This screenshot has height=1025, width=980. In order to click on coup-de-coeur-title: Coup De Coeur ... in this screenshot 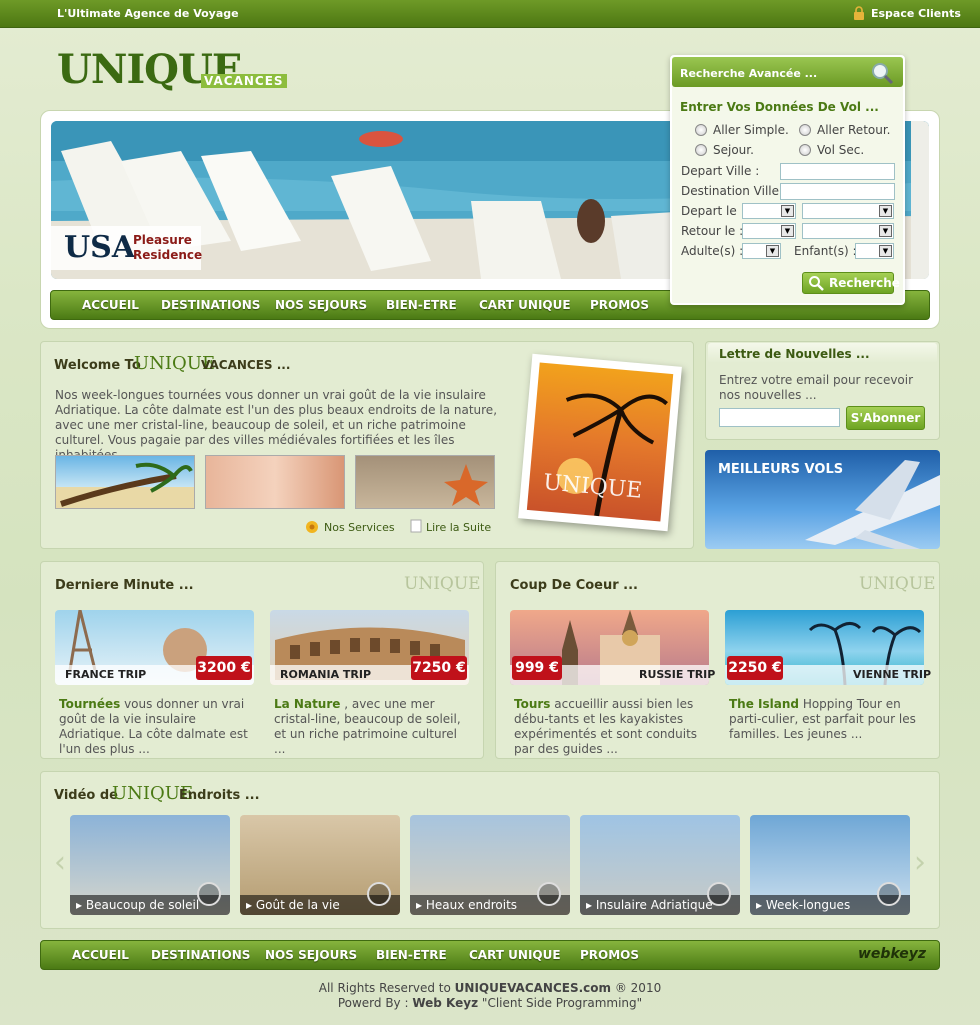, I will do `click(574, 585)`.